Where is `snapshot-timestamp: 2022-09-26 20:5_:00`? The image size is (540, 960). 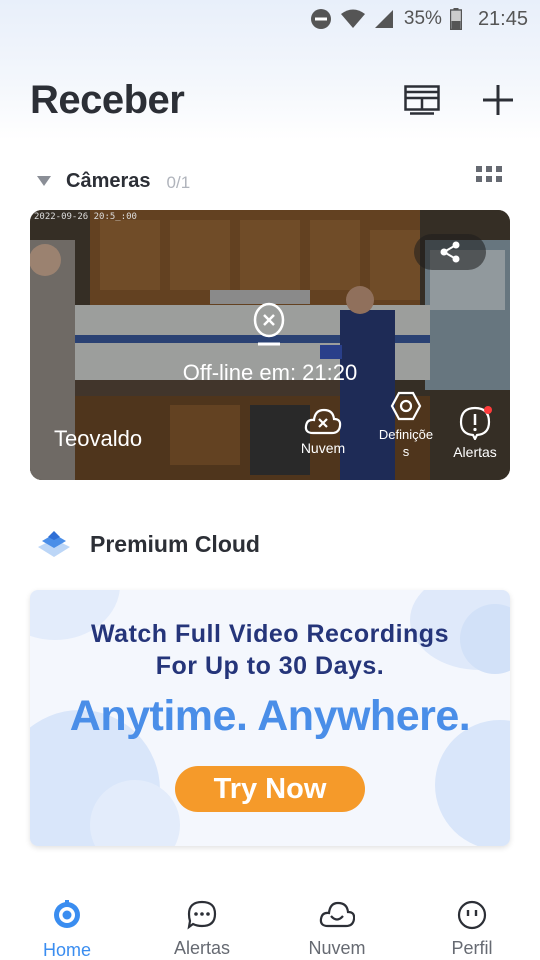
snapshot-timestamp: 2022-09-26 20:5_:00 is located at coordinates (85, 217).